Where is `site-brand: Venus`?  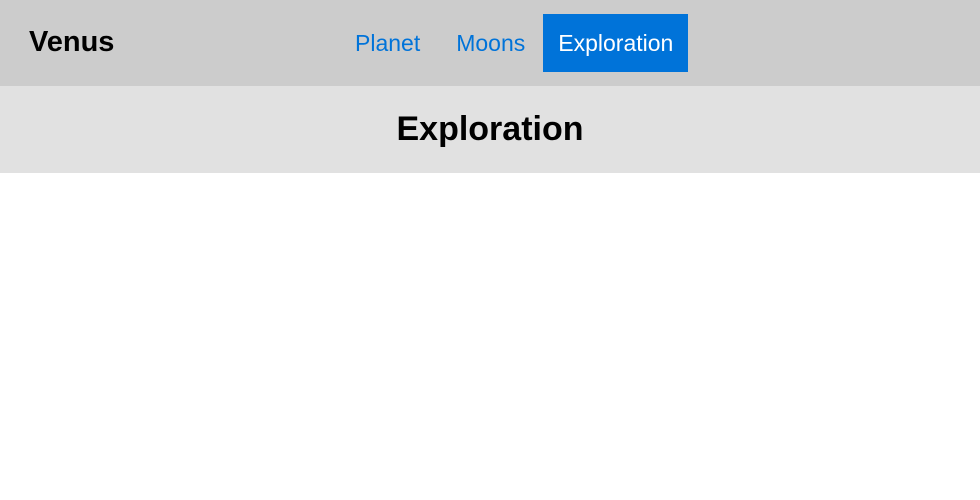 site-brand: Venus is located at coordinates (71, 42).